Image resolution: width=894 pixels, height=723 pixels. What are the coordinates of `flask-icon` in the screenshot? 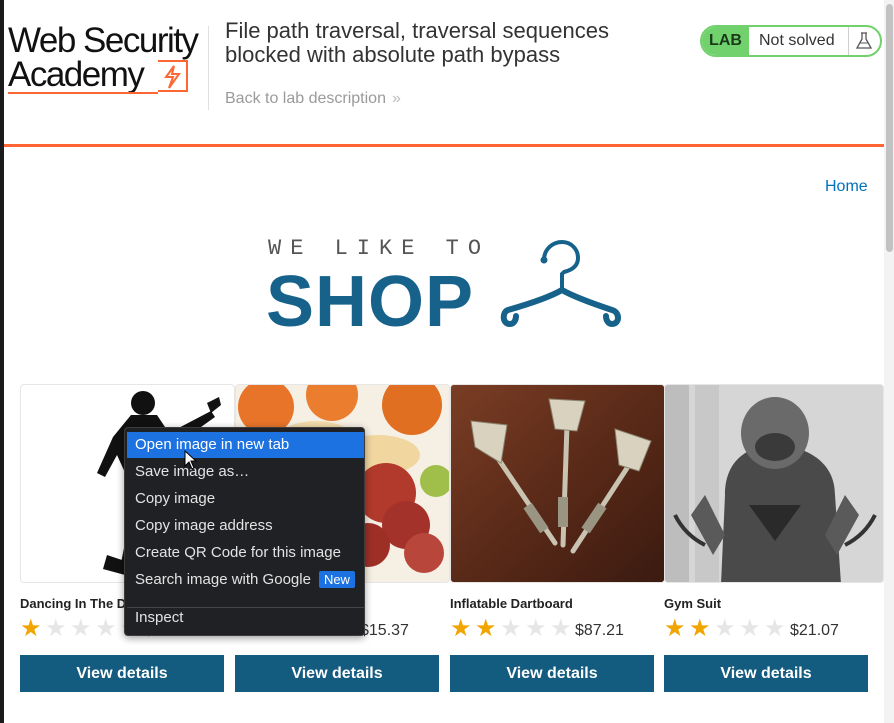 It's located at (864, 40).